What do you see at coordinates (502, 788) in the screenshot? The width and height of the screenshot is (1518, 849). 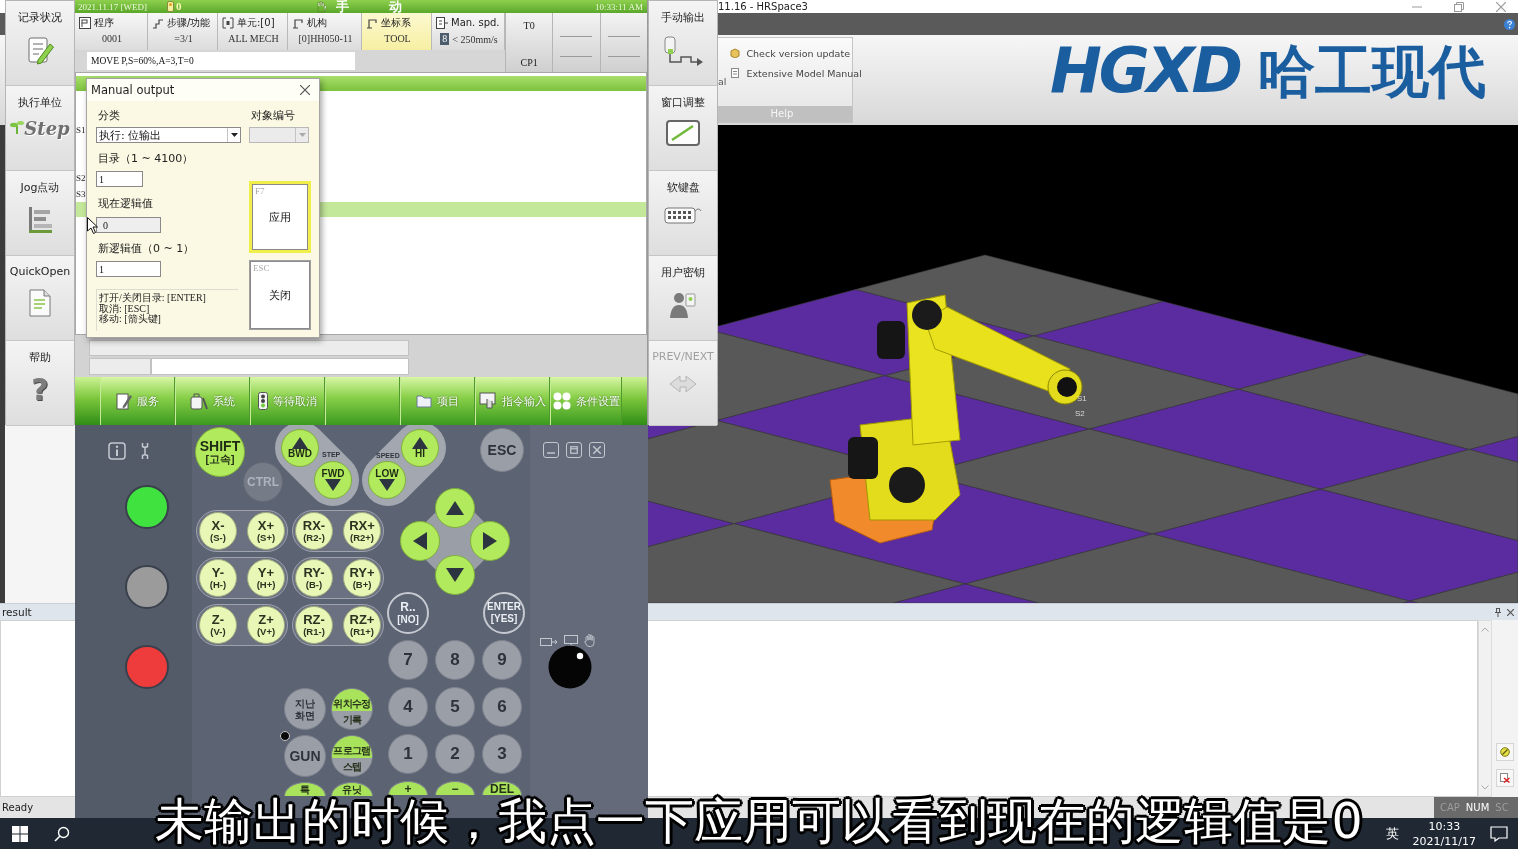 I see `edit-key: DEL` at bounding box center [502, 788].